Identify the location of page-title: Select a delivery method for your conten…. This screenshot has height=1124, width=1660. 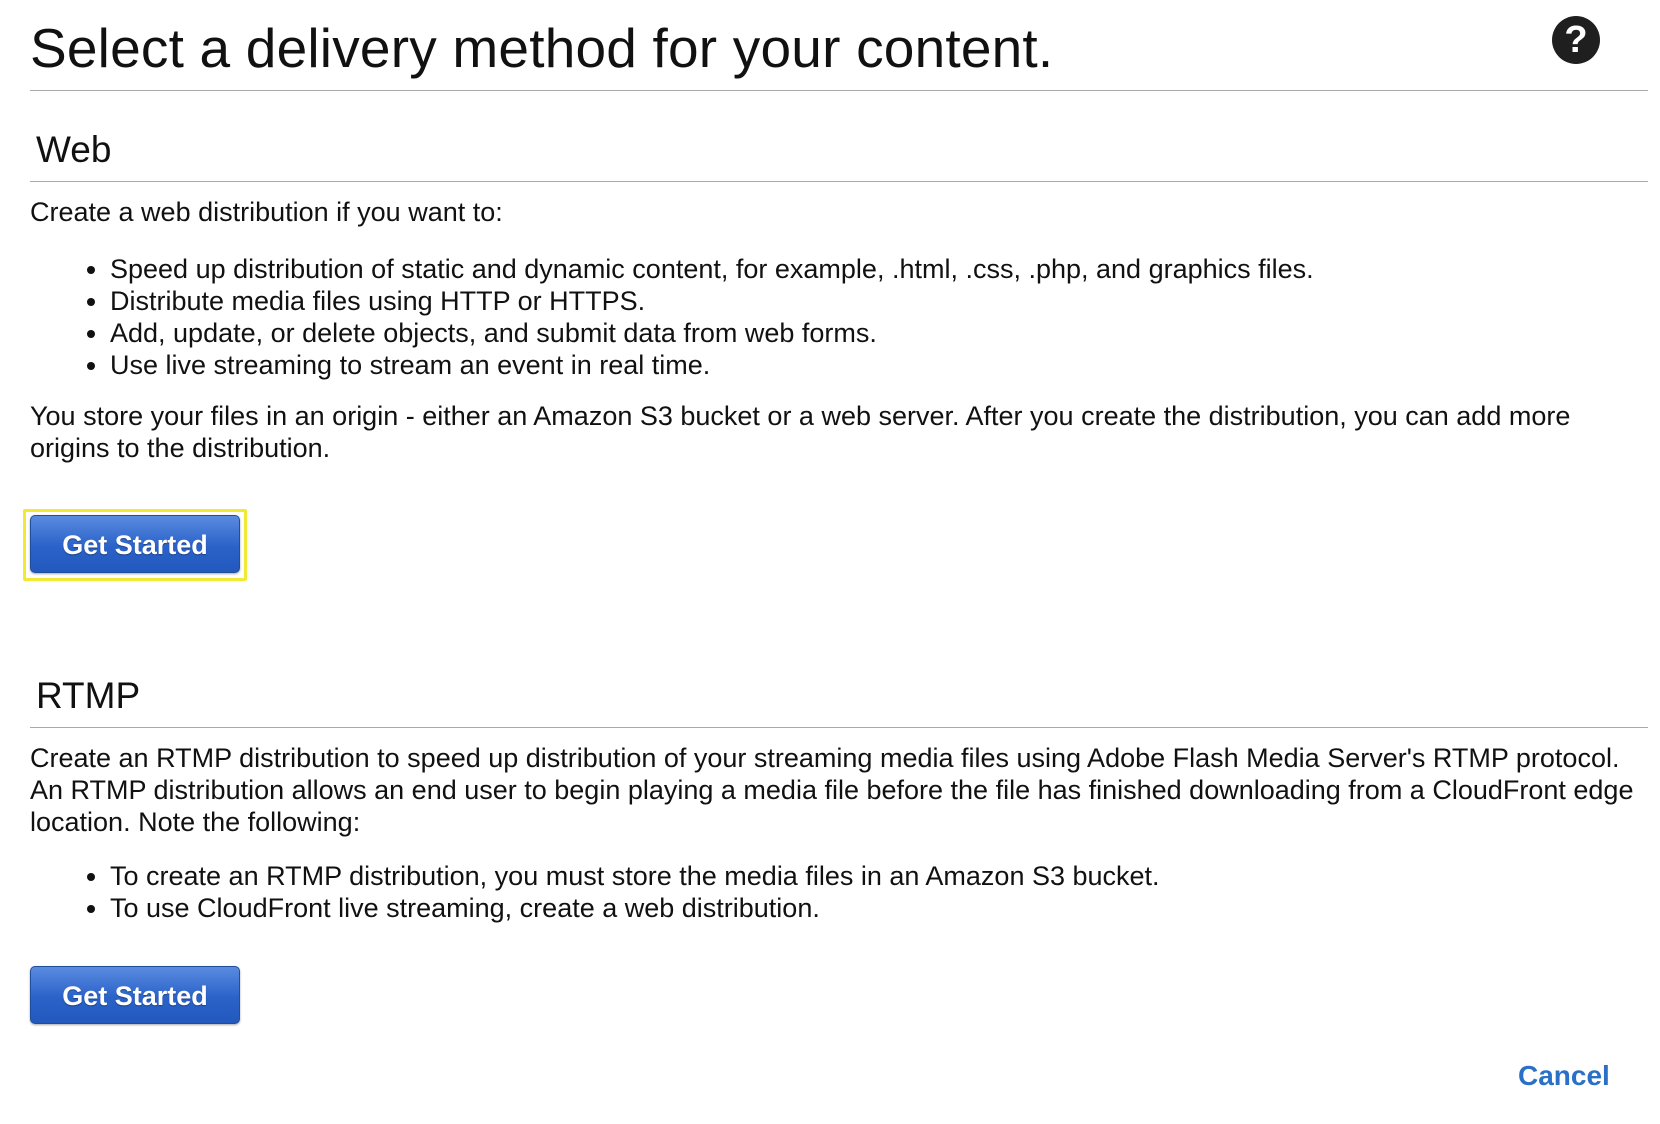
(542, 48).